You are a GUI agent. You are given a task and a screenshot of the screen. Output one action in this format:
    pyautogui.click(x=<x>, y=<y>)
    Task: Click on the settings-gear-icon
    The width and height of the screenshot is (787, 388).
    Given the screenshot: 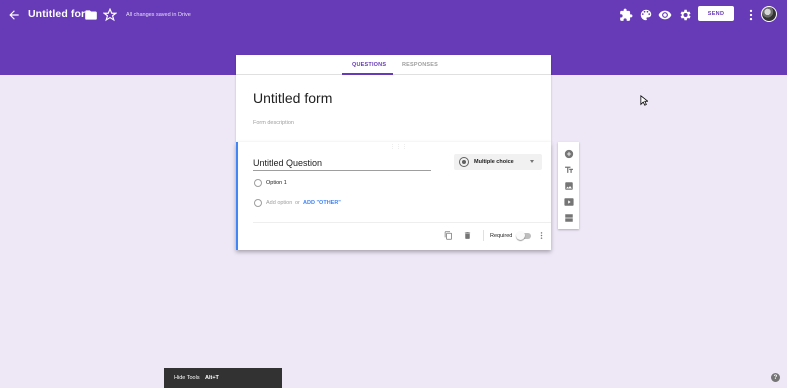 What is the action you would take?
    pyautogui.click(x=685, y=15)
    